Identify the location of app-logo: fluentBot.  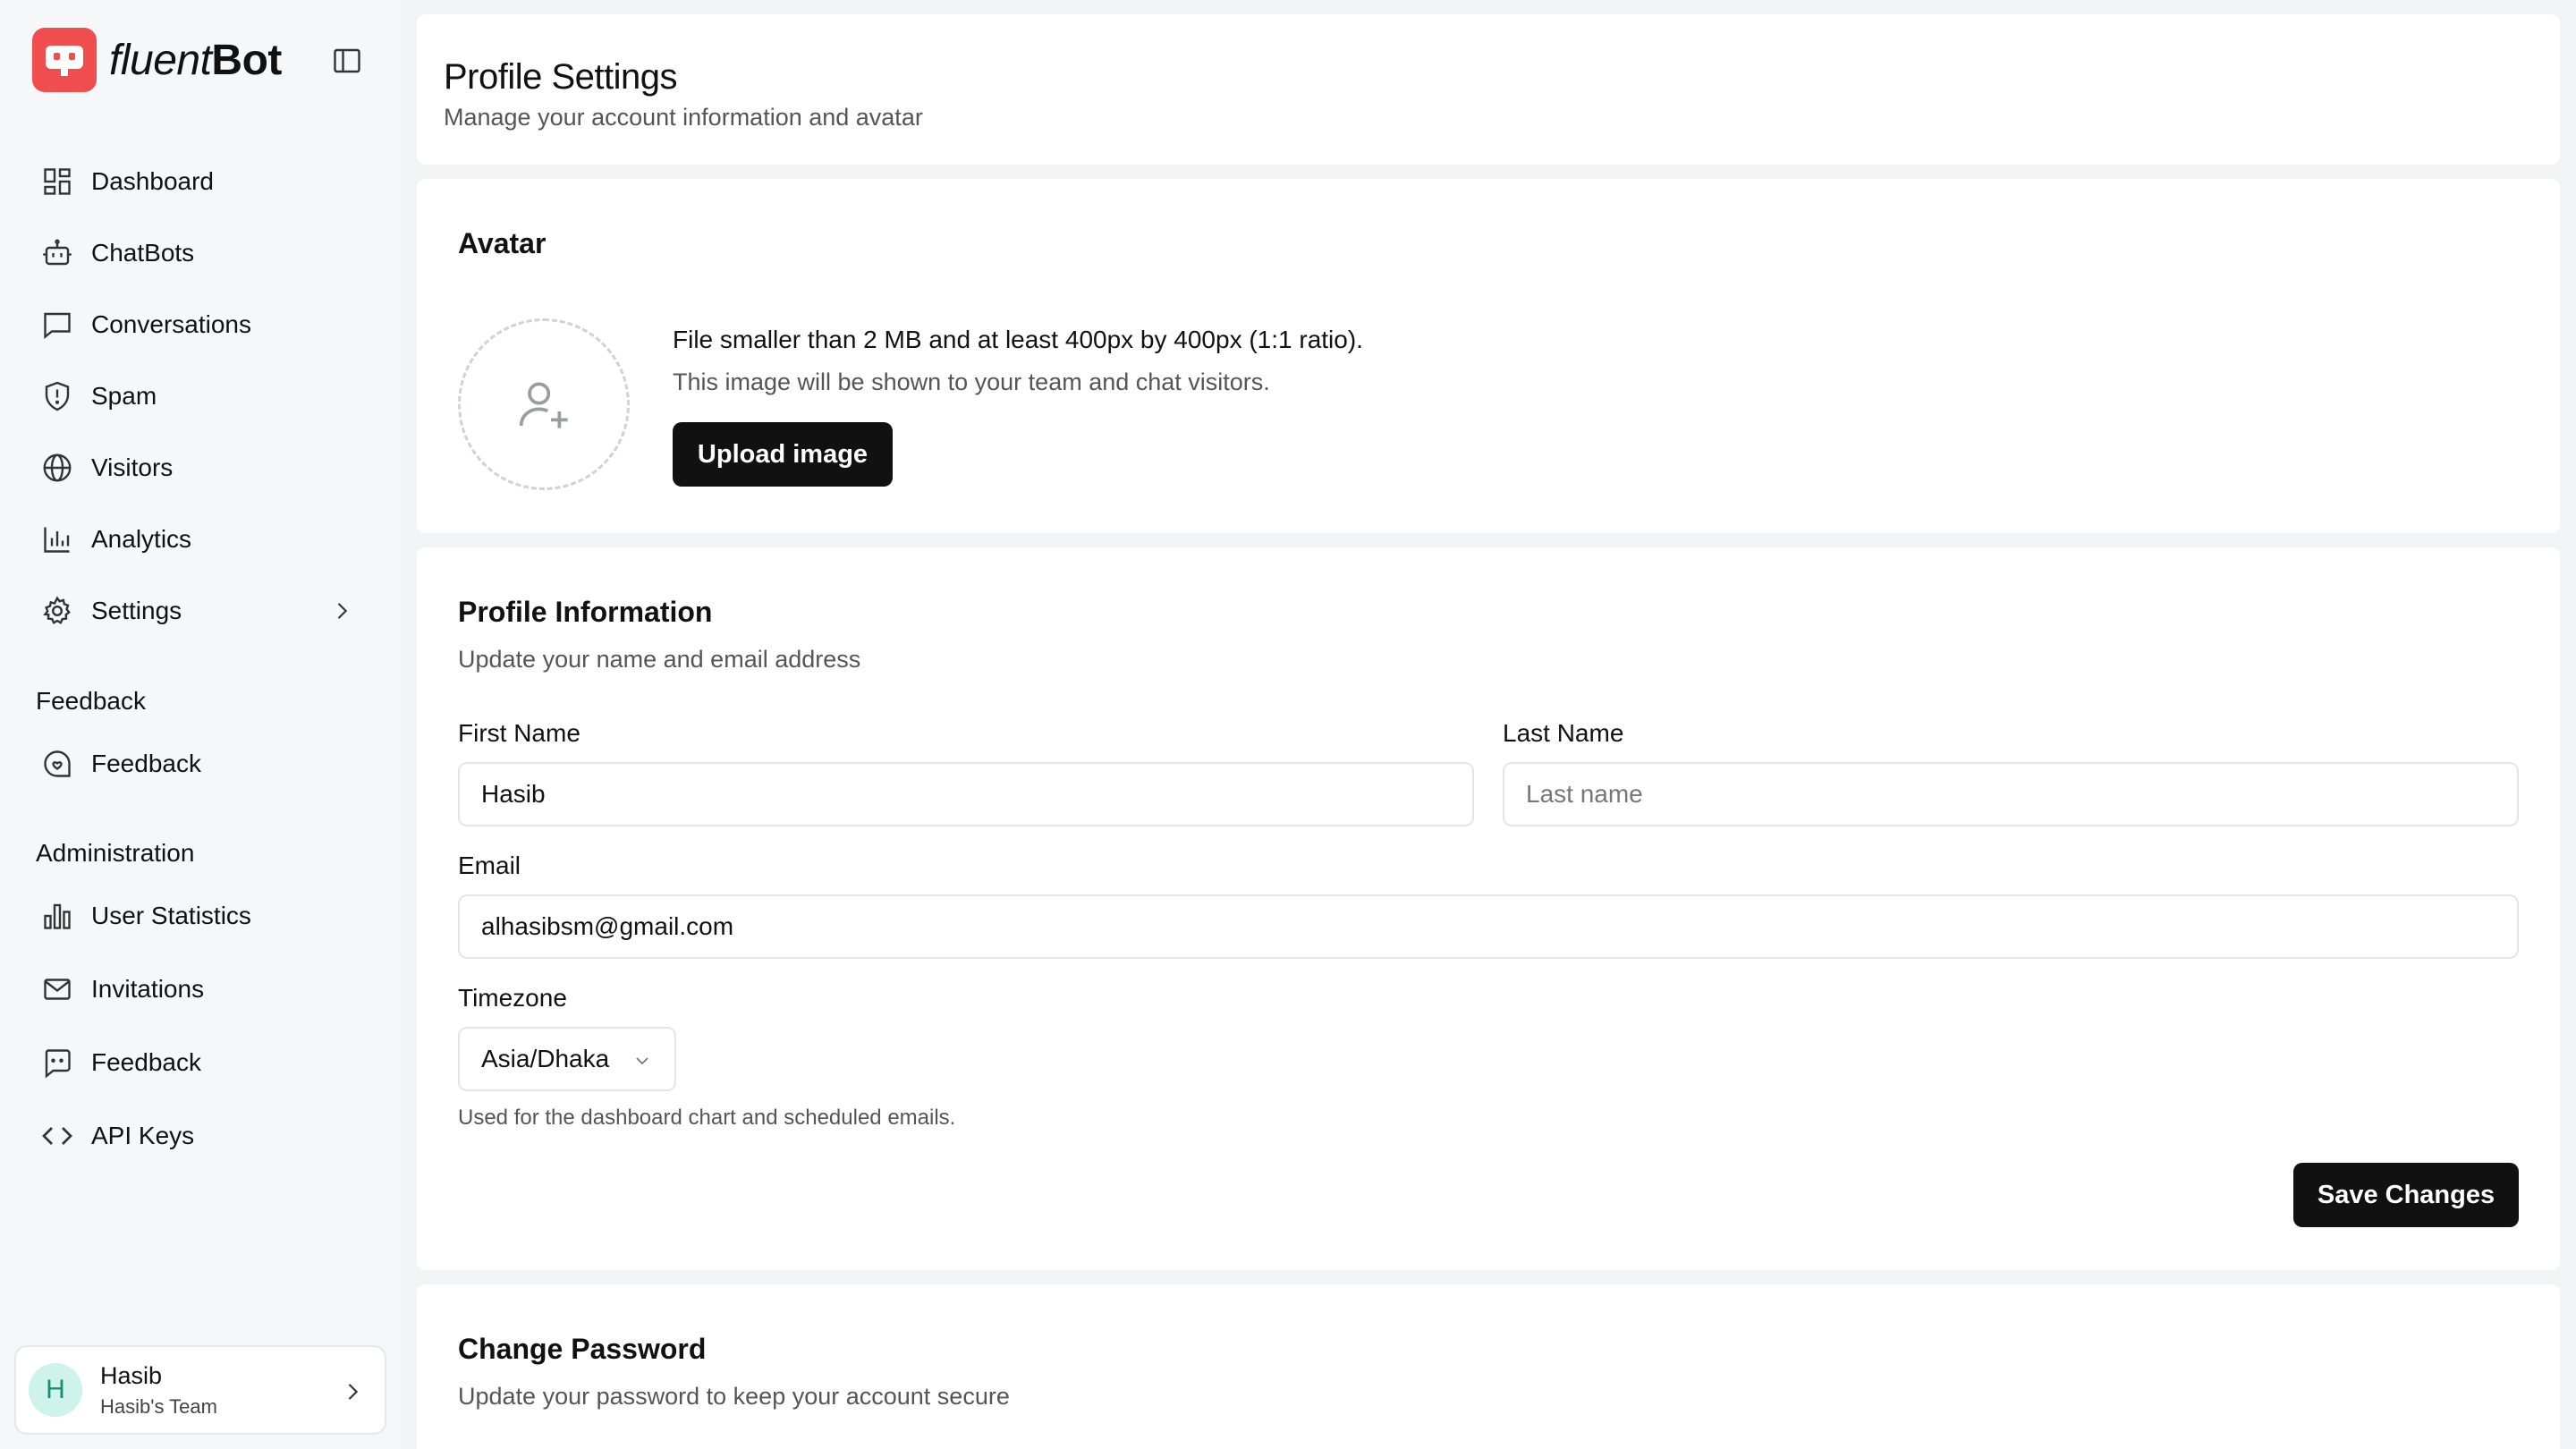
(157, 60).